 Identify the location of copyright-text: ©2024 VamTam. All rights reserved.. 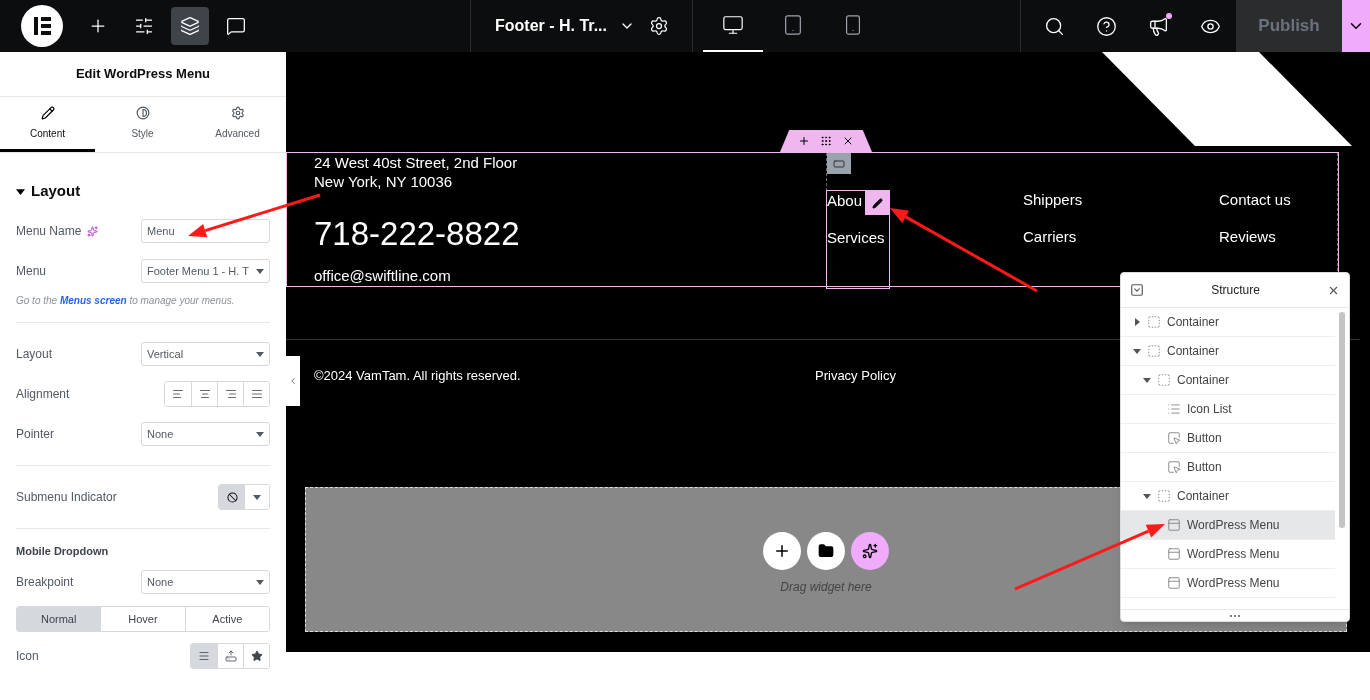
(418, 376).